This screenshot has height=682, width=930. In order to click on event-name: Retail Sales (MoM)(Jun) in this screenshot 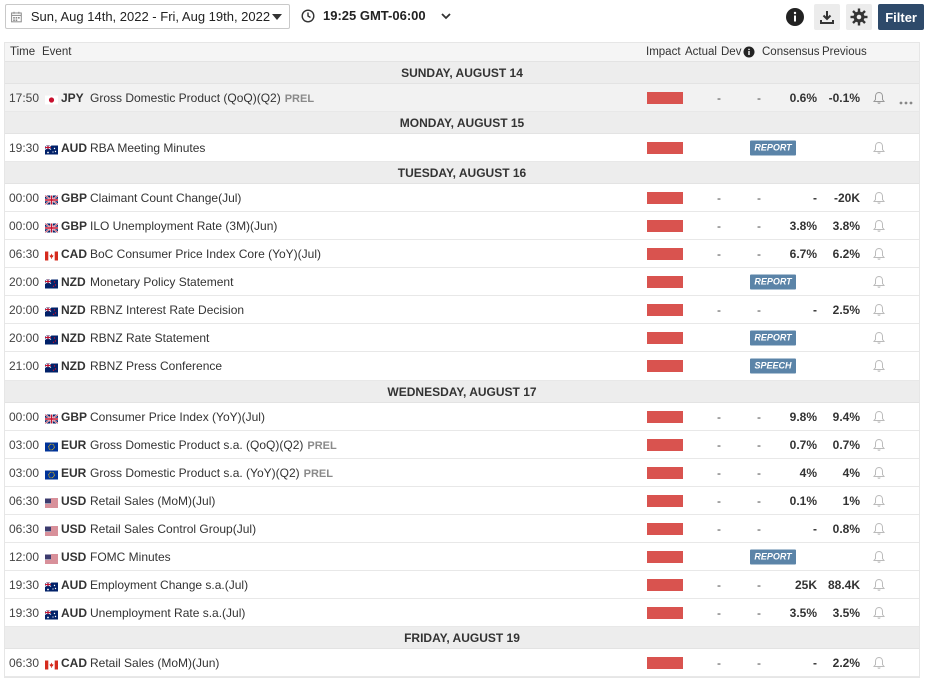, I will do `click(154, 663)`.